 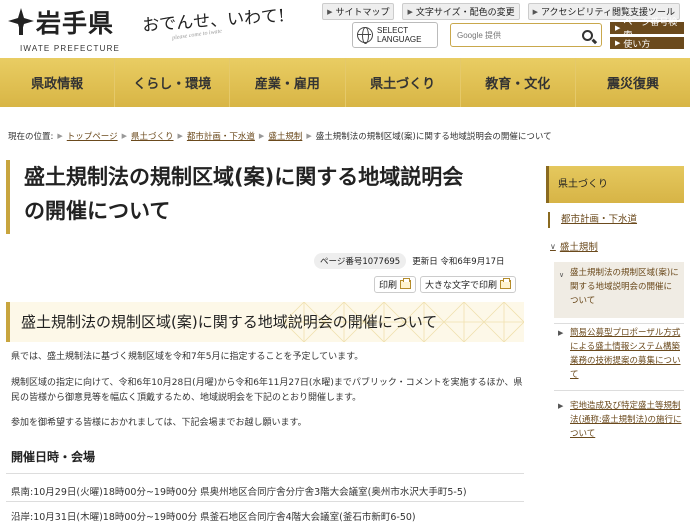 What do you see at coordinates (75, 23) in the screenshot?
I see `logo-title: 岩手県` at bounding box center [75, 23].